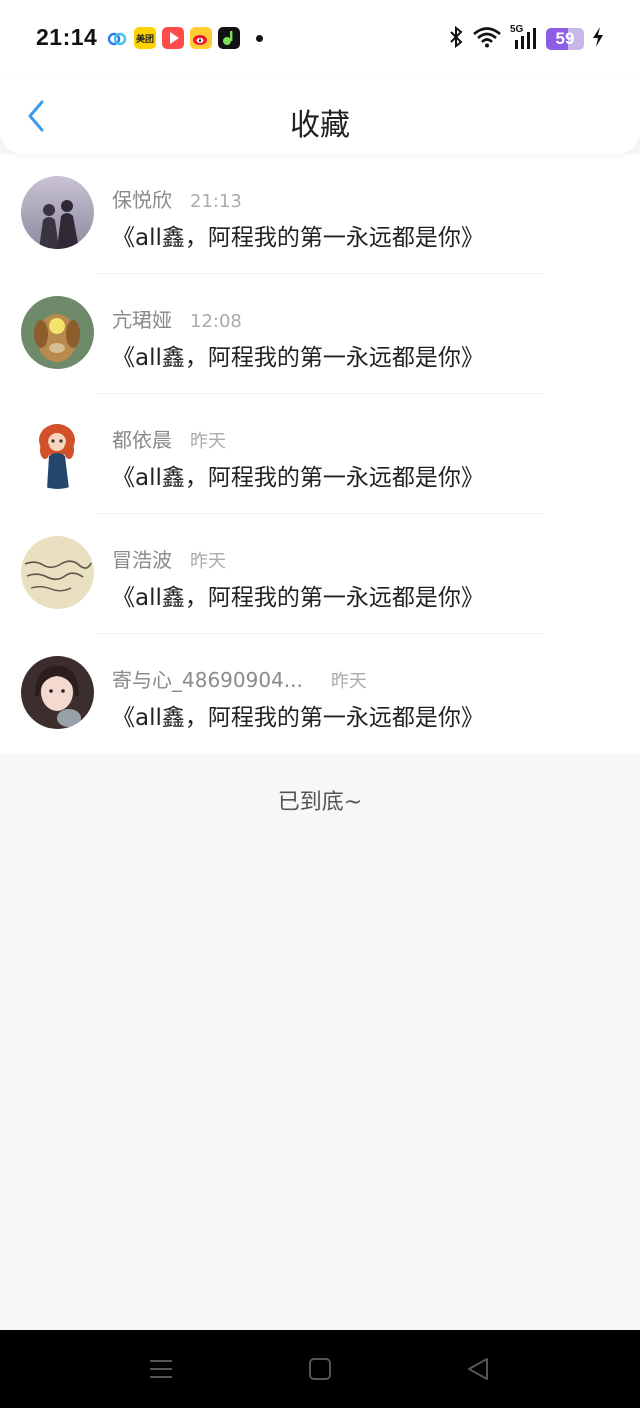 The image size is (640, 1408). I want to click on notification-app-icons: 美团, so click(184, 38).